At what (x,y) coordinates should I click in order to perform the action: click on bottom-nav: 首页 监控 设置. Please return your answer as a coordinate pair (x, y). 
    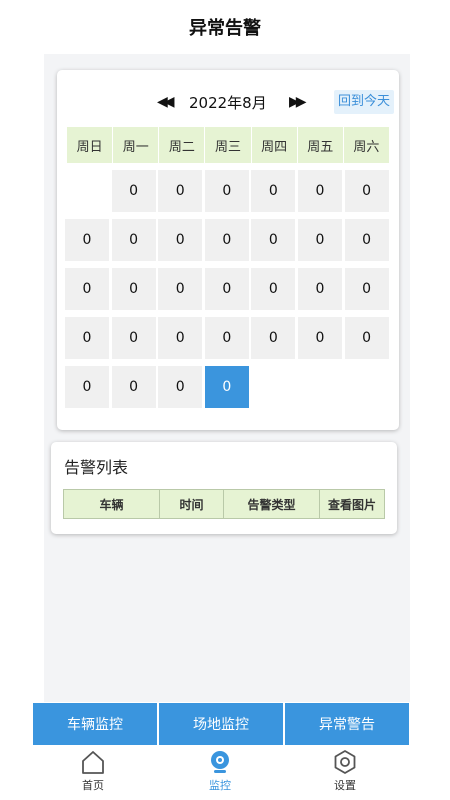
    Looking at the image, I should click on (225, 772).